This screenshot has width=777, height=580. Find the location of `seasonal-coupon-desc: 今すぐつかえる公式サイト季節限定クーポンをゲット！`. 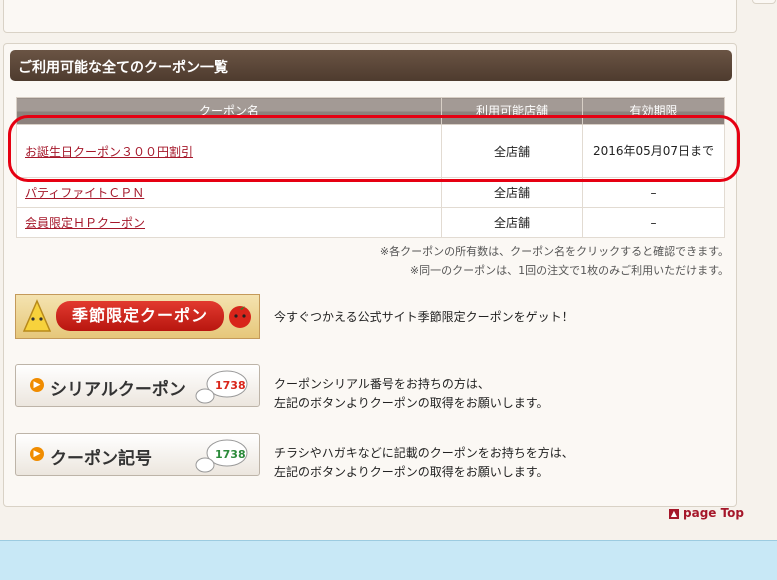

seasonal-coupon-desc: 今すぐつかえる公式サイト季節限定クーポンをゲット！ is located at coordinates (424, 317).